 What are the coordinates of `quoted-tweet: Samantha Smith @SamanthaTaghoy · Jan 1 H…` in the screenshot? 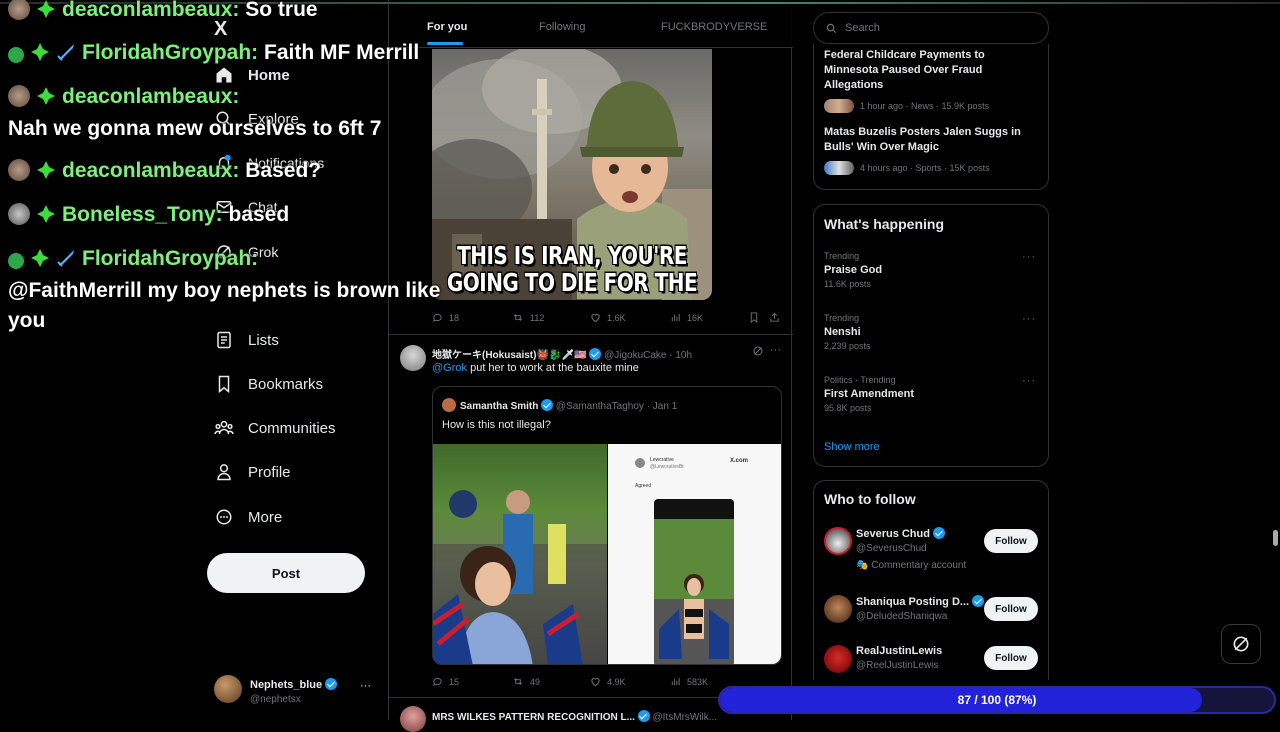 It's located at (607, 525).